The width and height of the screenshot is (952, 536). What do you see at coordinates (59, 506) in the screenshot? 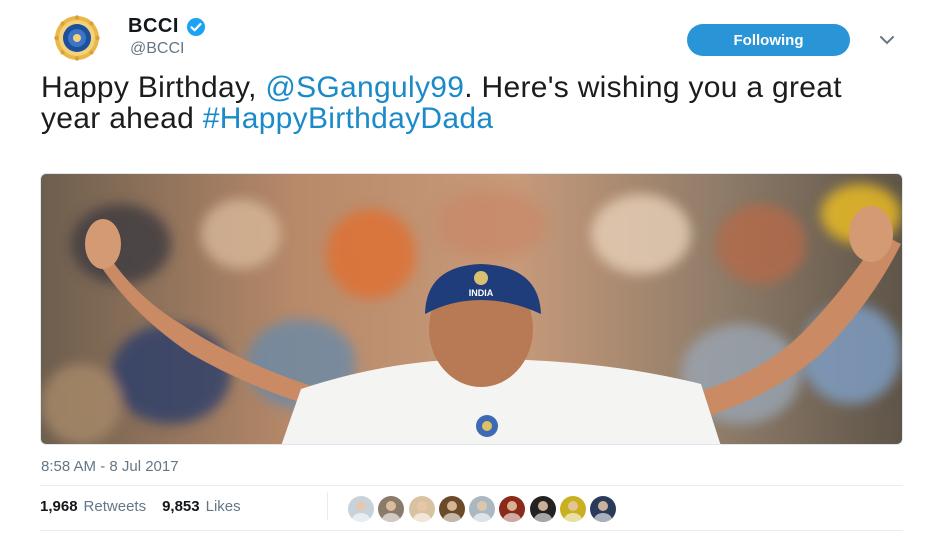
I see `retweets-count: 1,968` at bounding box center [59, 506].